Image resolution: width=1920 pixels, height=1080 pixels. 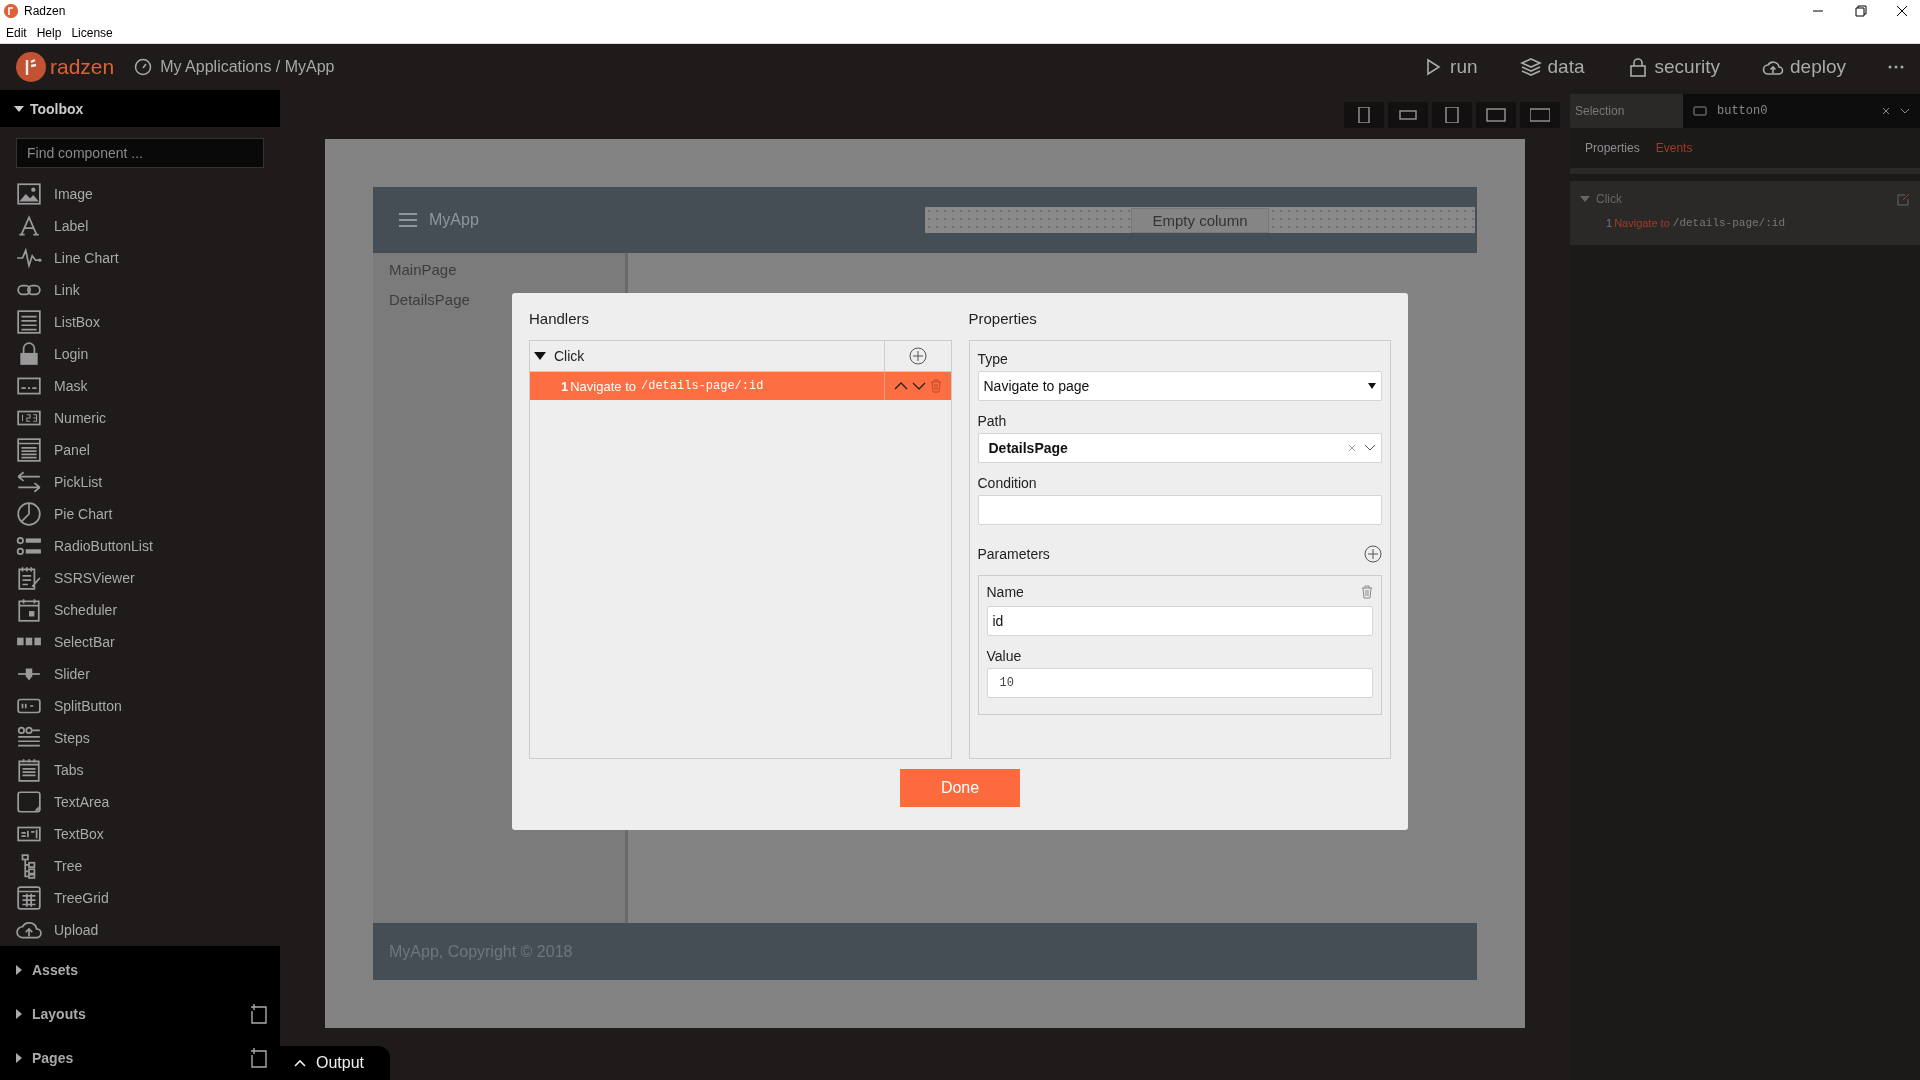 What do you see at coordinates (1179, 448) in the screenshot?
I see `path-dropdown: DetailsPage` at bounding box center [1179, 448].